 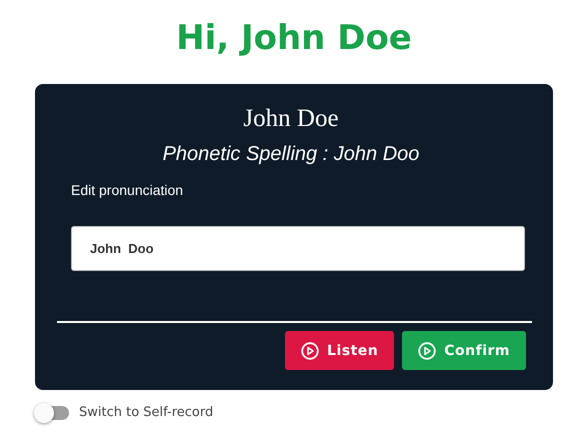 I want to click on toggle-label: Switch to Self-record, so click(x=146, y=412).